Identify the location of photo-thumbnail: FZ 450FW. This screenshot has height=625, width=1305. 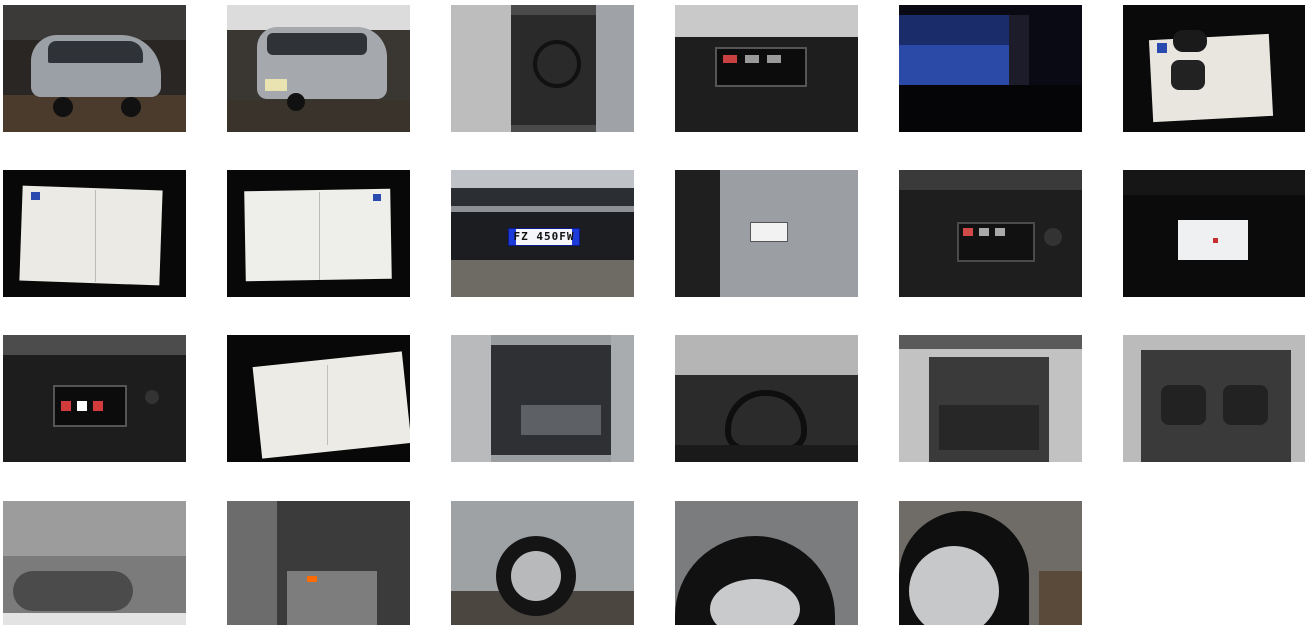
(542, 233).